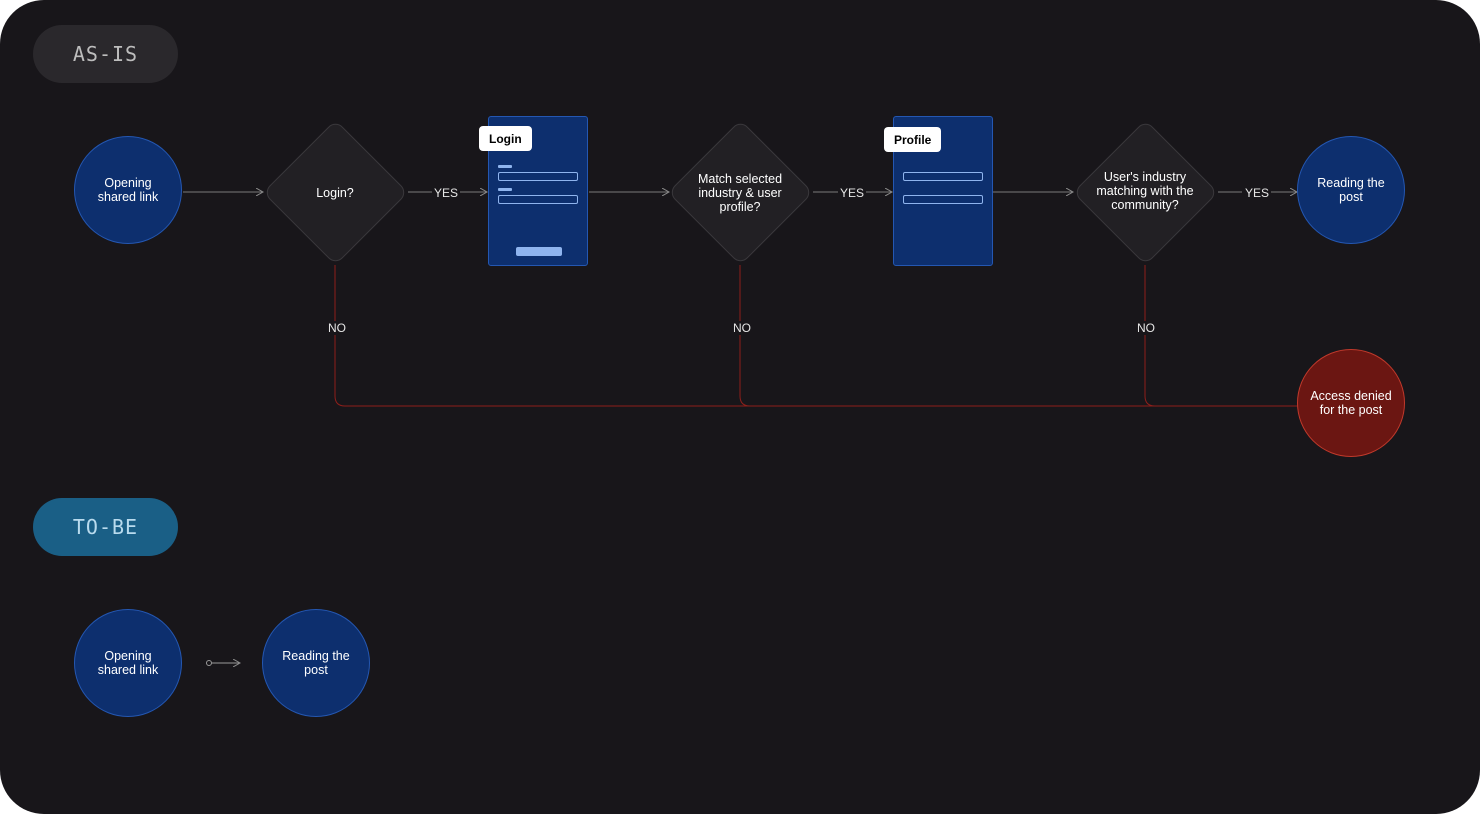 The width and height of the screenshot is (1480, 814). Describe the element at coordinates (446, 193) in the screenshot. I see `login-yes-label: YES` at that location.